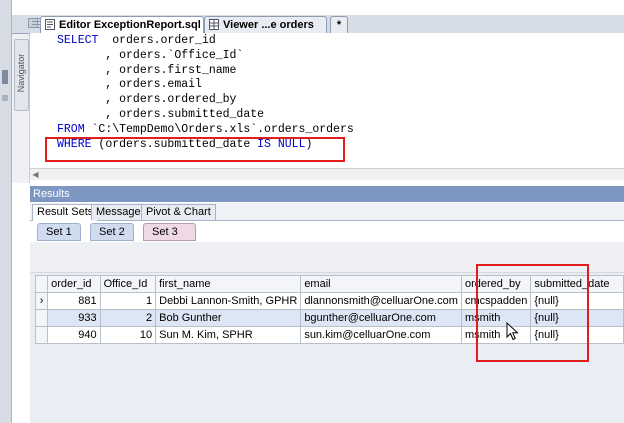  Describe the element at coordinates (74, 335) in the screenshot. I see `cell-order-id: 940` at that location.